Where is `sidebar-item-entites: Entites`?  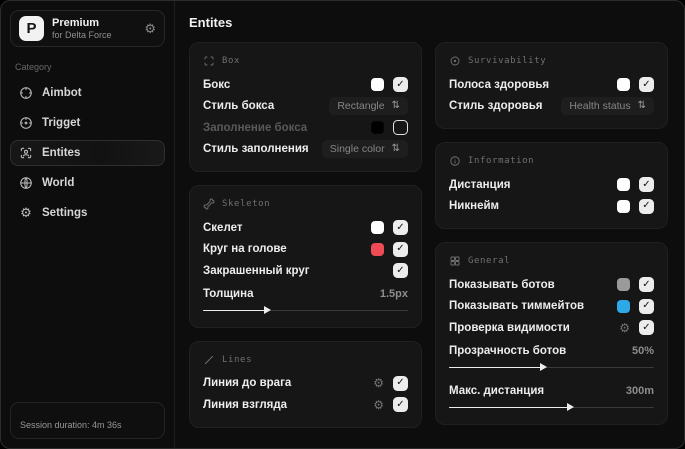
sidebar-item-entites: Entites is located at coordinates (87, 153).